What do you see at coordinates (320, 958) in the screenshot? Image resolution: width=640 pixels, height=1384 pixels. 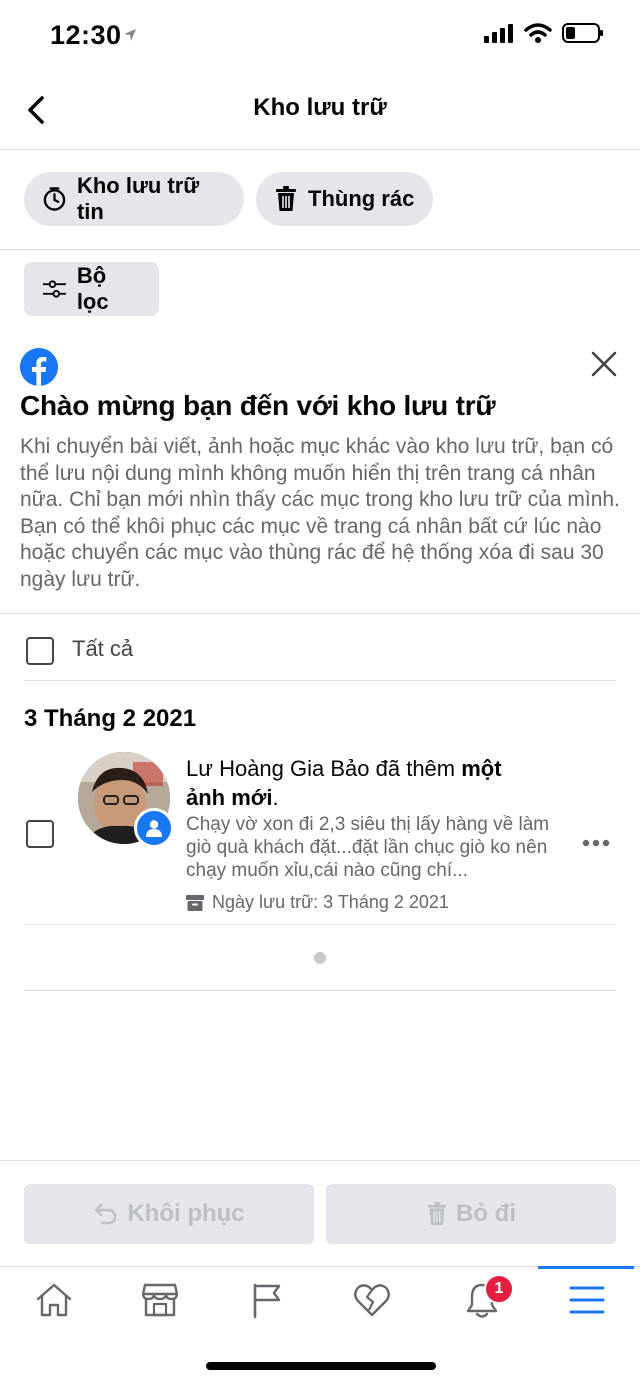 I see `loading-indicator` at bounding box center [320, 958].